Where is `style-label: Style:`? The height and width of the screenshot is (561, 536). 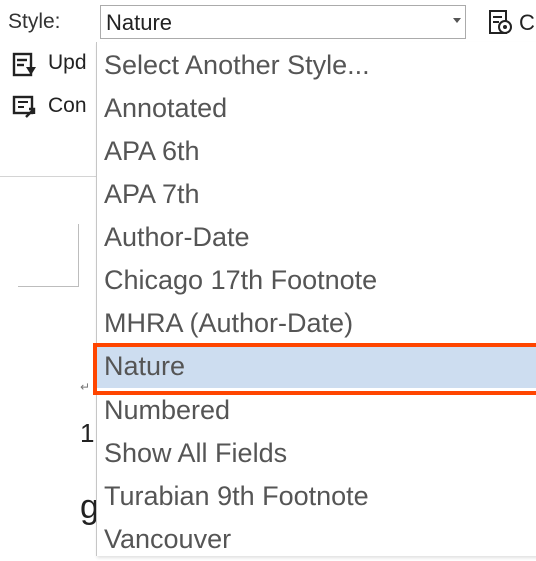 style-label: Style: is located at coordinates (34, 21).